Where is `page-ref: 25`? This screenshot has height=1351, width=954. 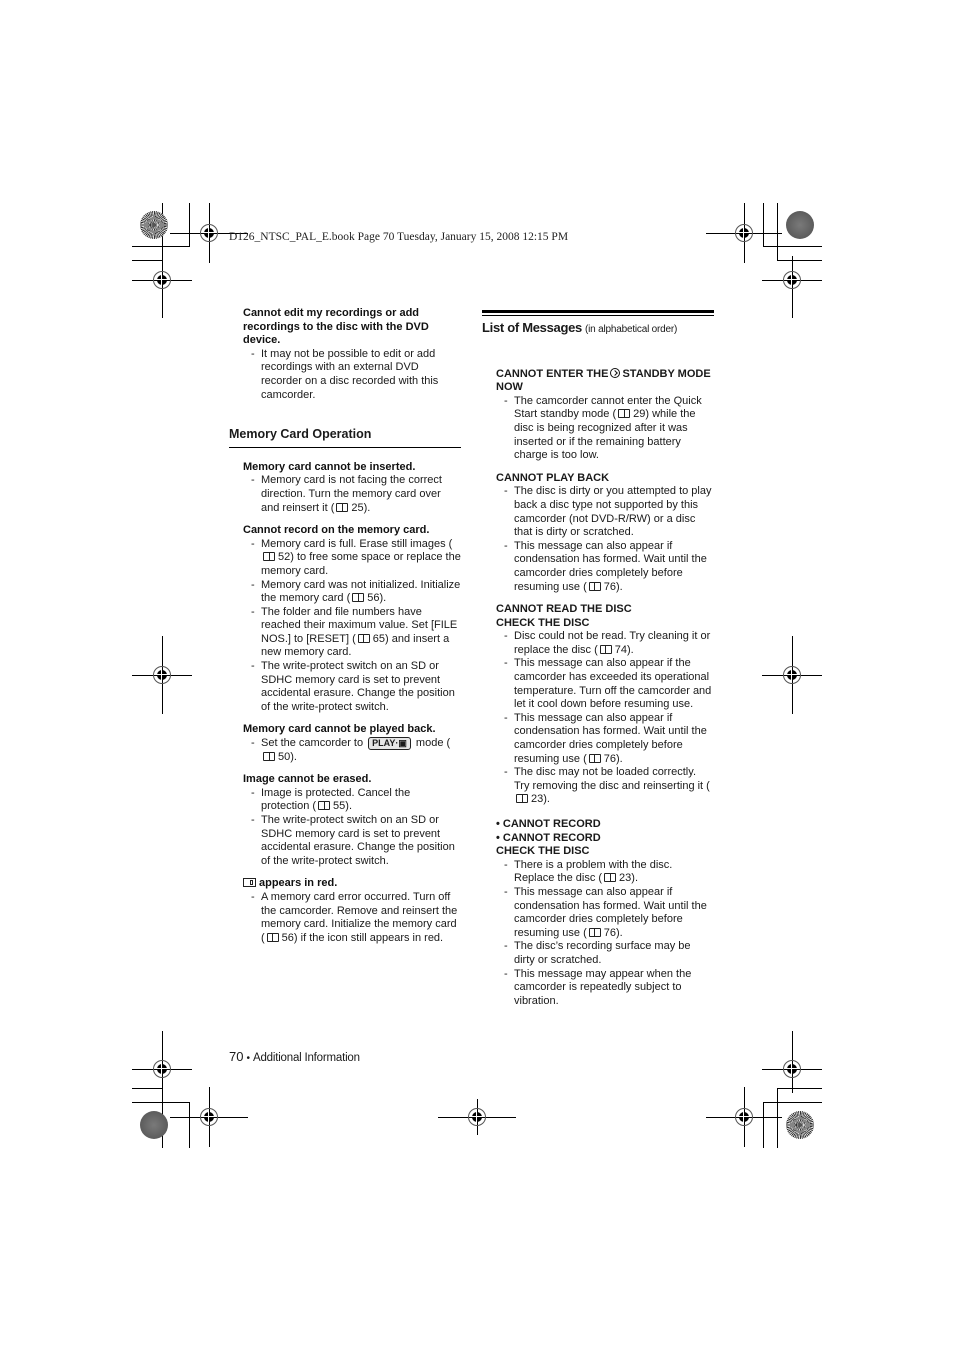 page-ref: 25 is located at coordinates (357, 507).